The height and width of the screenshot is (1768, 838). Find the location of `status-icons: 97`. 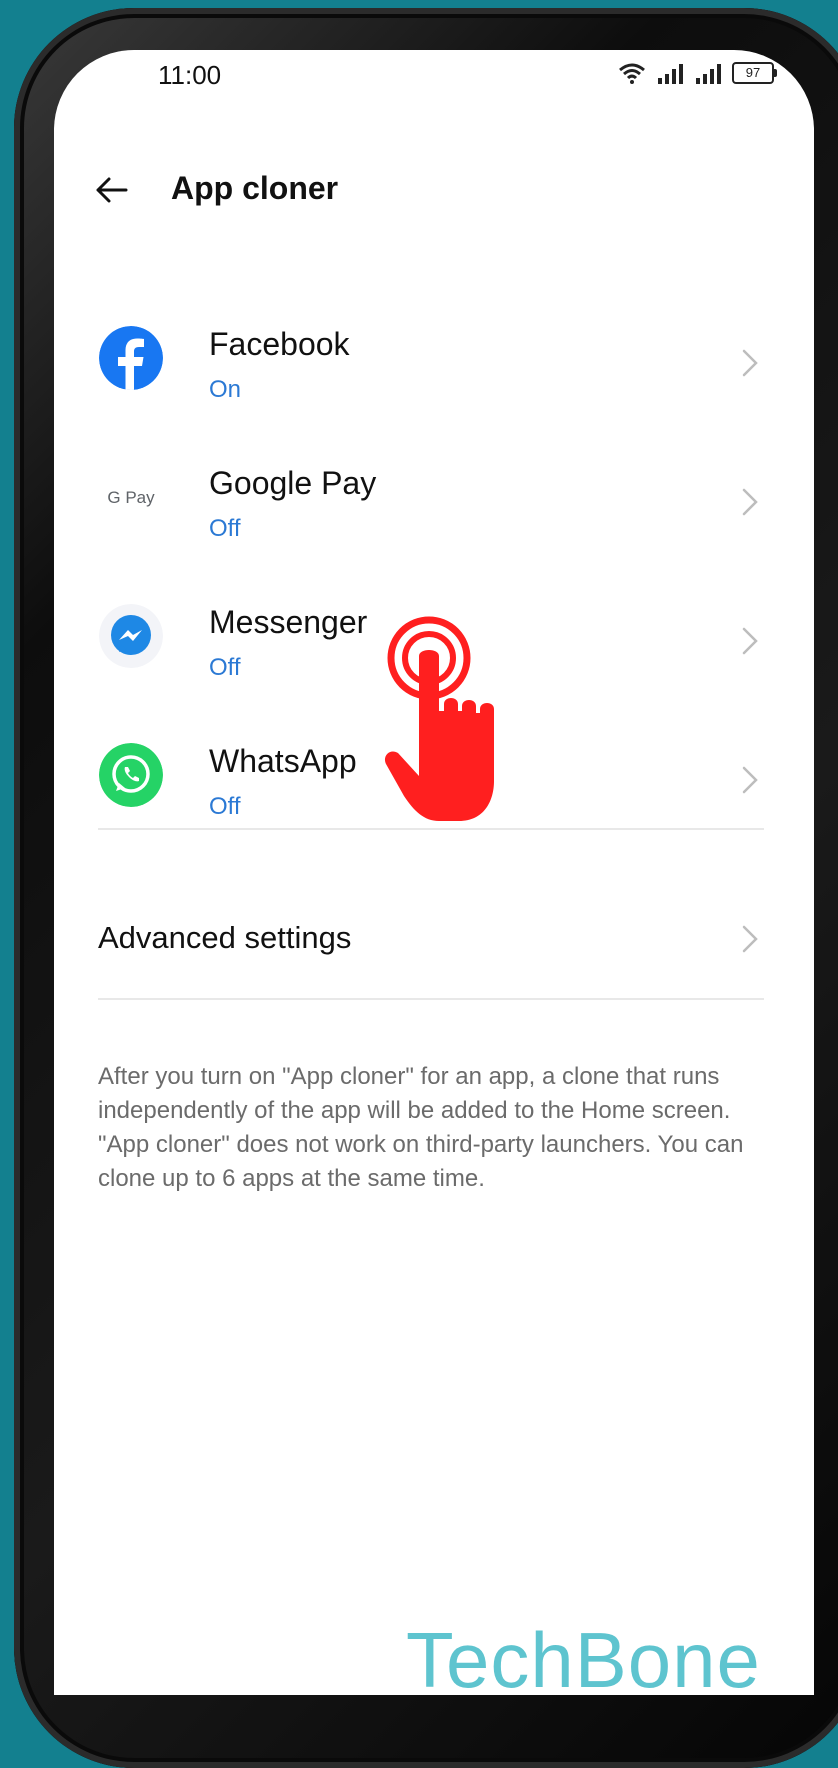

status-icons: 97 is located at coordinates (697, 73).